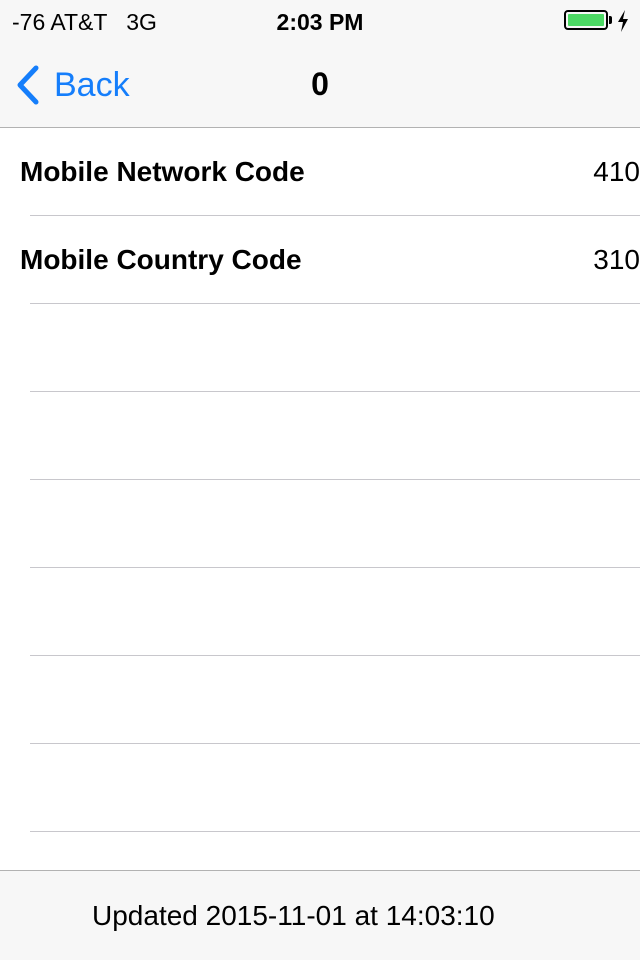 The image size is (640, 960). What do you see at coordinates (616, 171) in the screenshot?
I see `row-value: 410` at bounding box center [616, 171].